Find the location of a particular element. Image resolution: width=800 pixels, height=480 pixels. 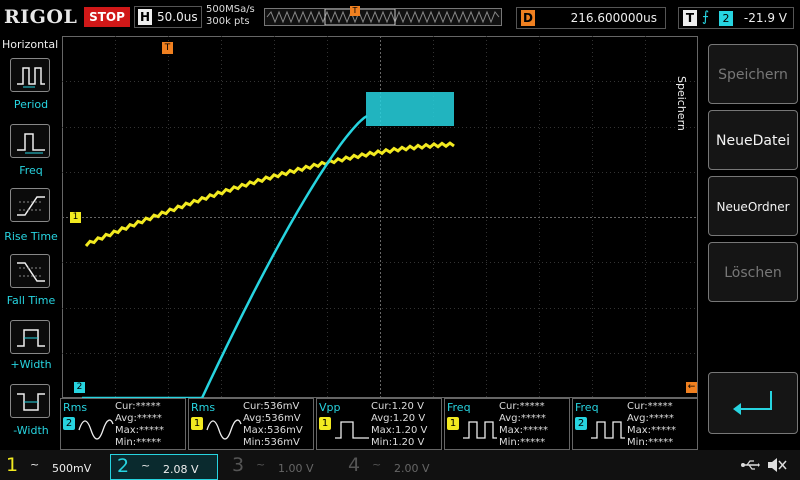

memory-waveform-icon is located at coordinates (383, 17).